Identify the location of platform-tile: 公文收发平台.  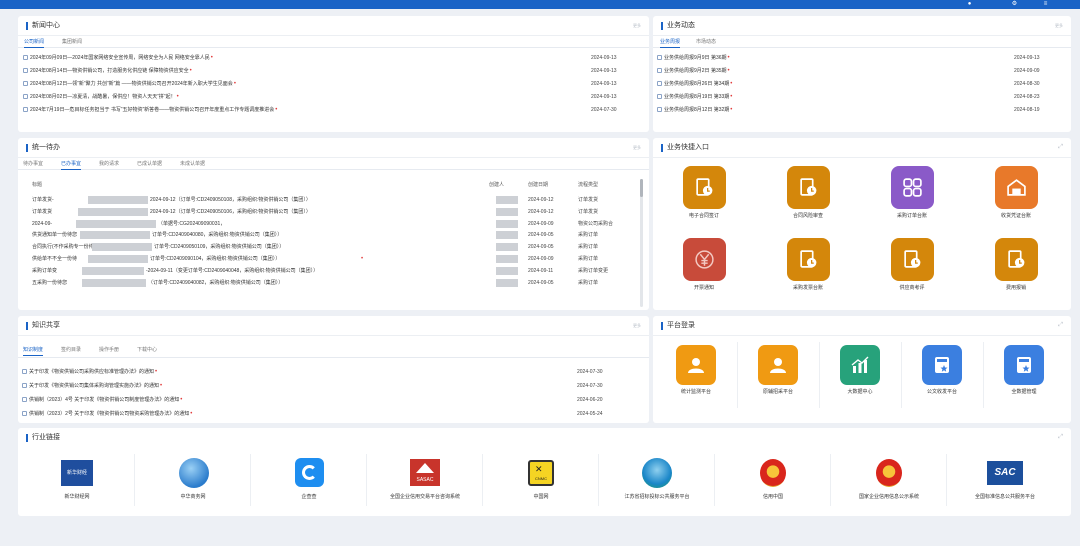
(942, 370).